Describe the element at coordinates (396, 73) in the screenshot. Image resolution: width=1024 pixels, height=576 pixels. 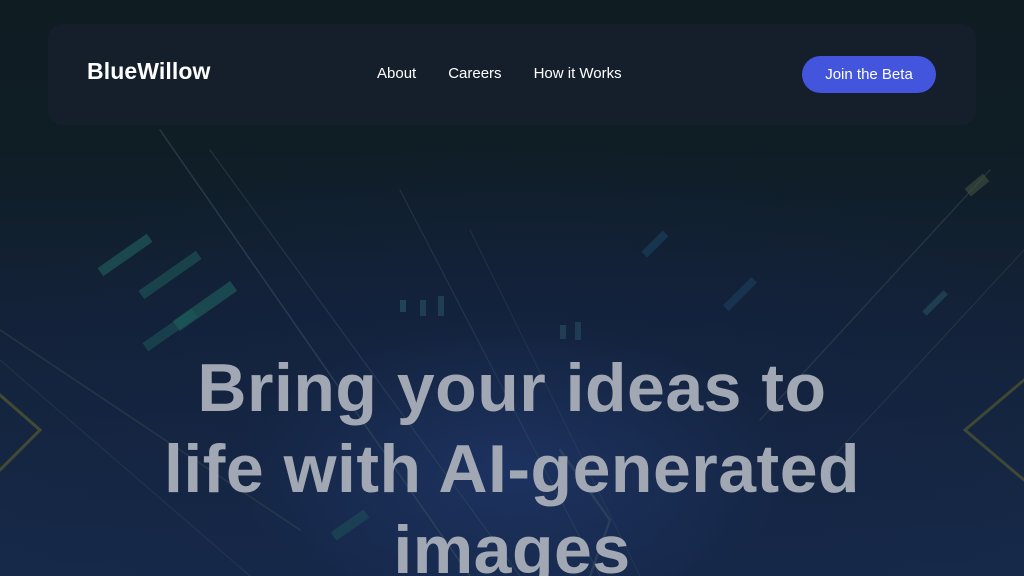
I see `nav-link-about: About` at that location.